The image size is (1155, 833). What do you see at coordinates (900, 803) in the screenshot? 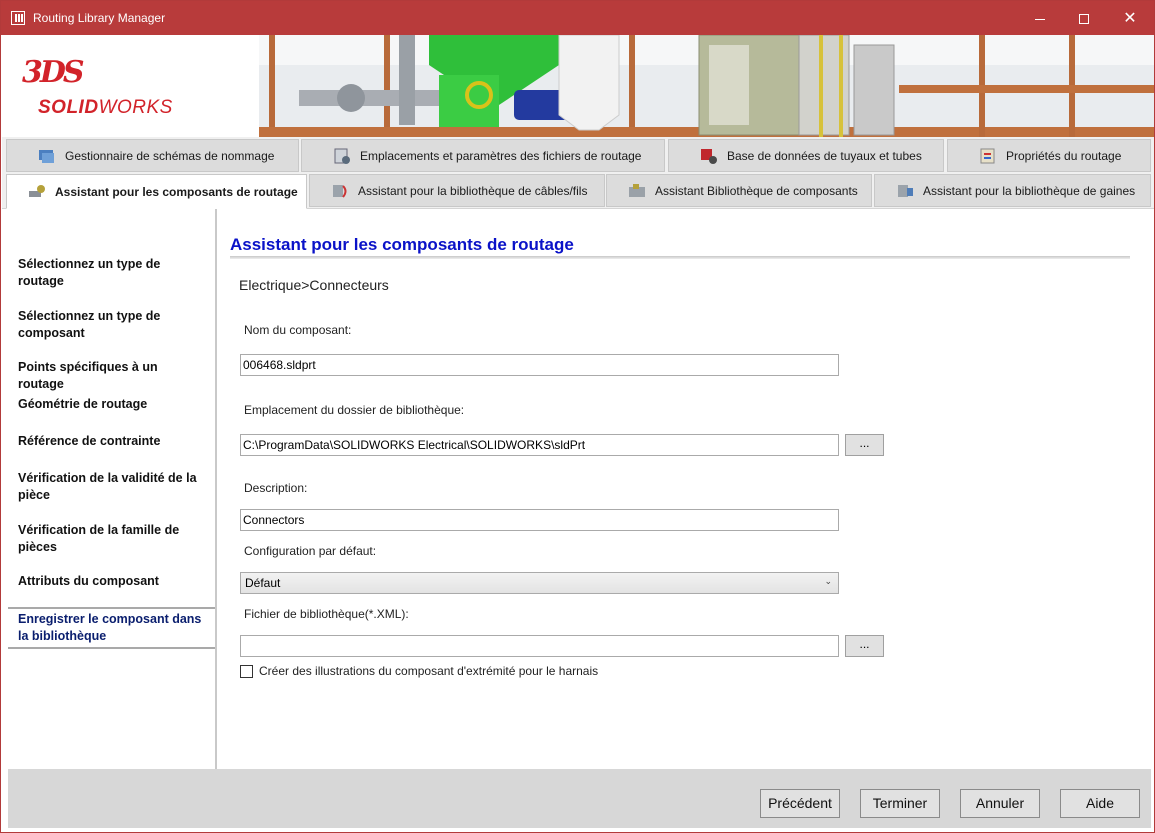
I see `finish-button: Terminer` at bounding box center [900, 803].